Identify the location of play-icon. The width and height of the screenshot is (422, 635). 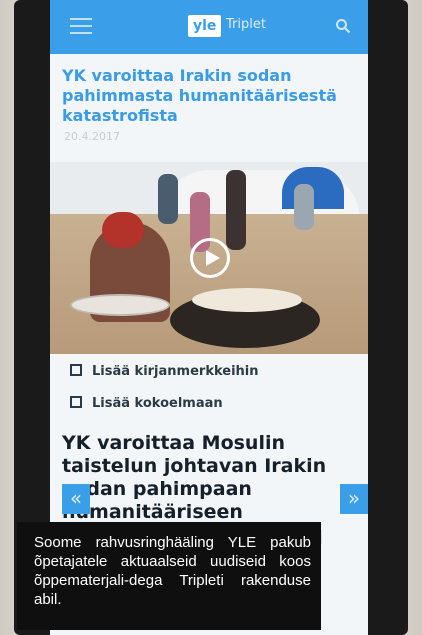
(210, 258).